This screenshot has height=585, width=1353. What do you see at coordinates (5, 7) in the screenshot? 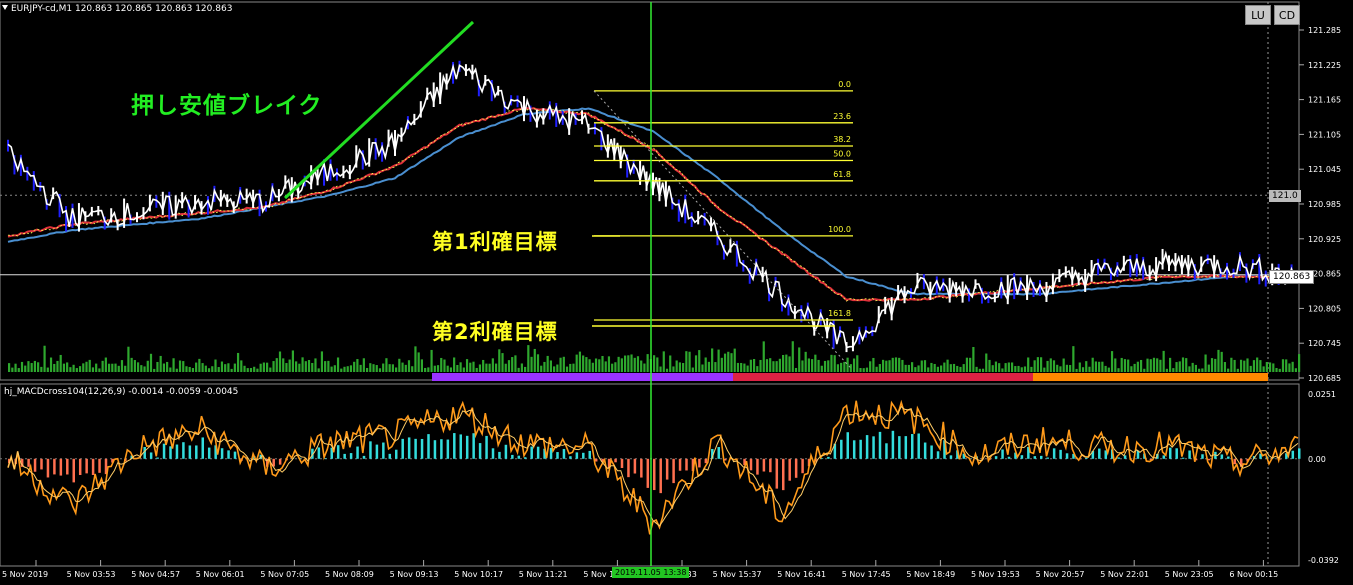
I see `chevron-down-icon` at bounding box center [5, 7].